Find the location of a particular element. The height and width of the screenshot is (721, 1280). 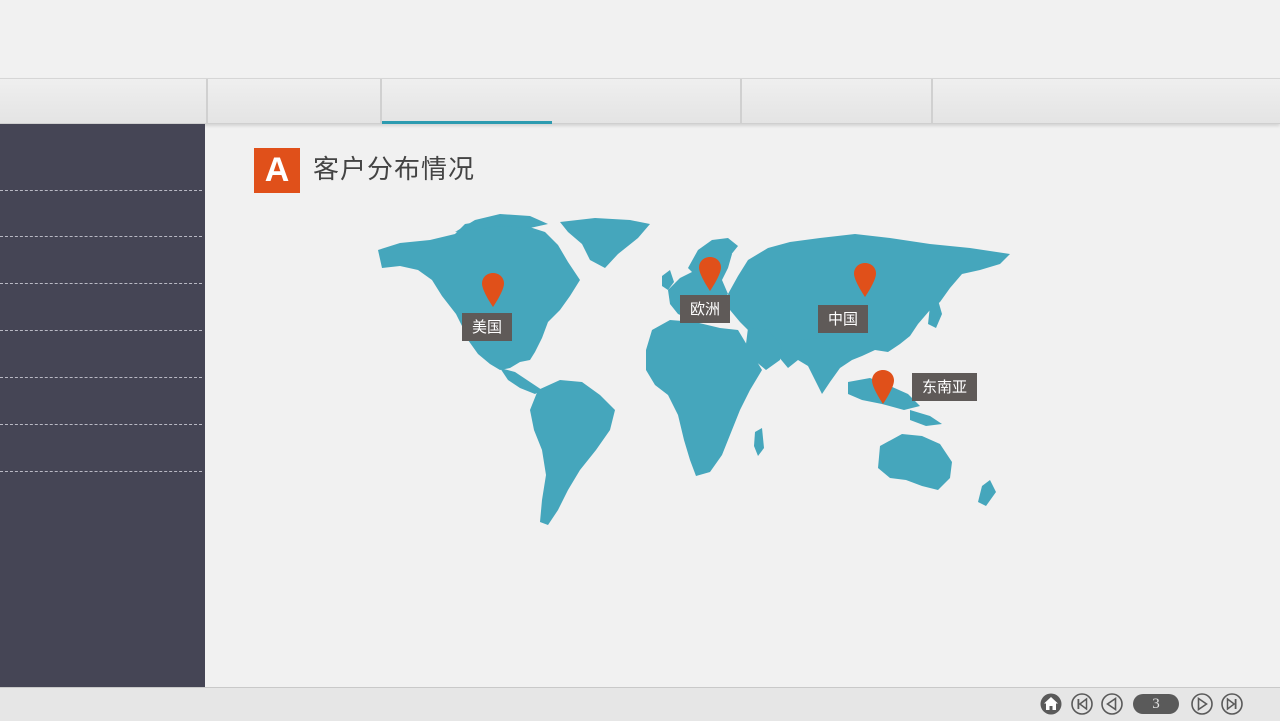

home-icon is located at coordinates (1051, 704).